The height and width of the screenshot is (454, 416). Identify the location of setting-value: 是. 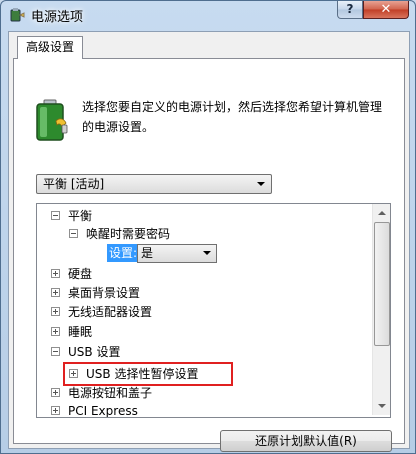
(147, 253).